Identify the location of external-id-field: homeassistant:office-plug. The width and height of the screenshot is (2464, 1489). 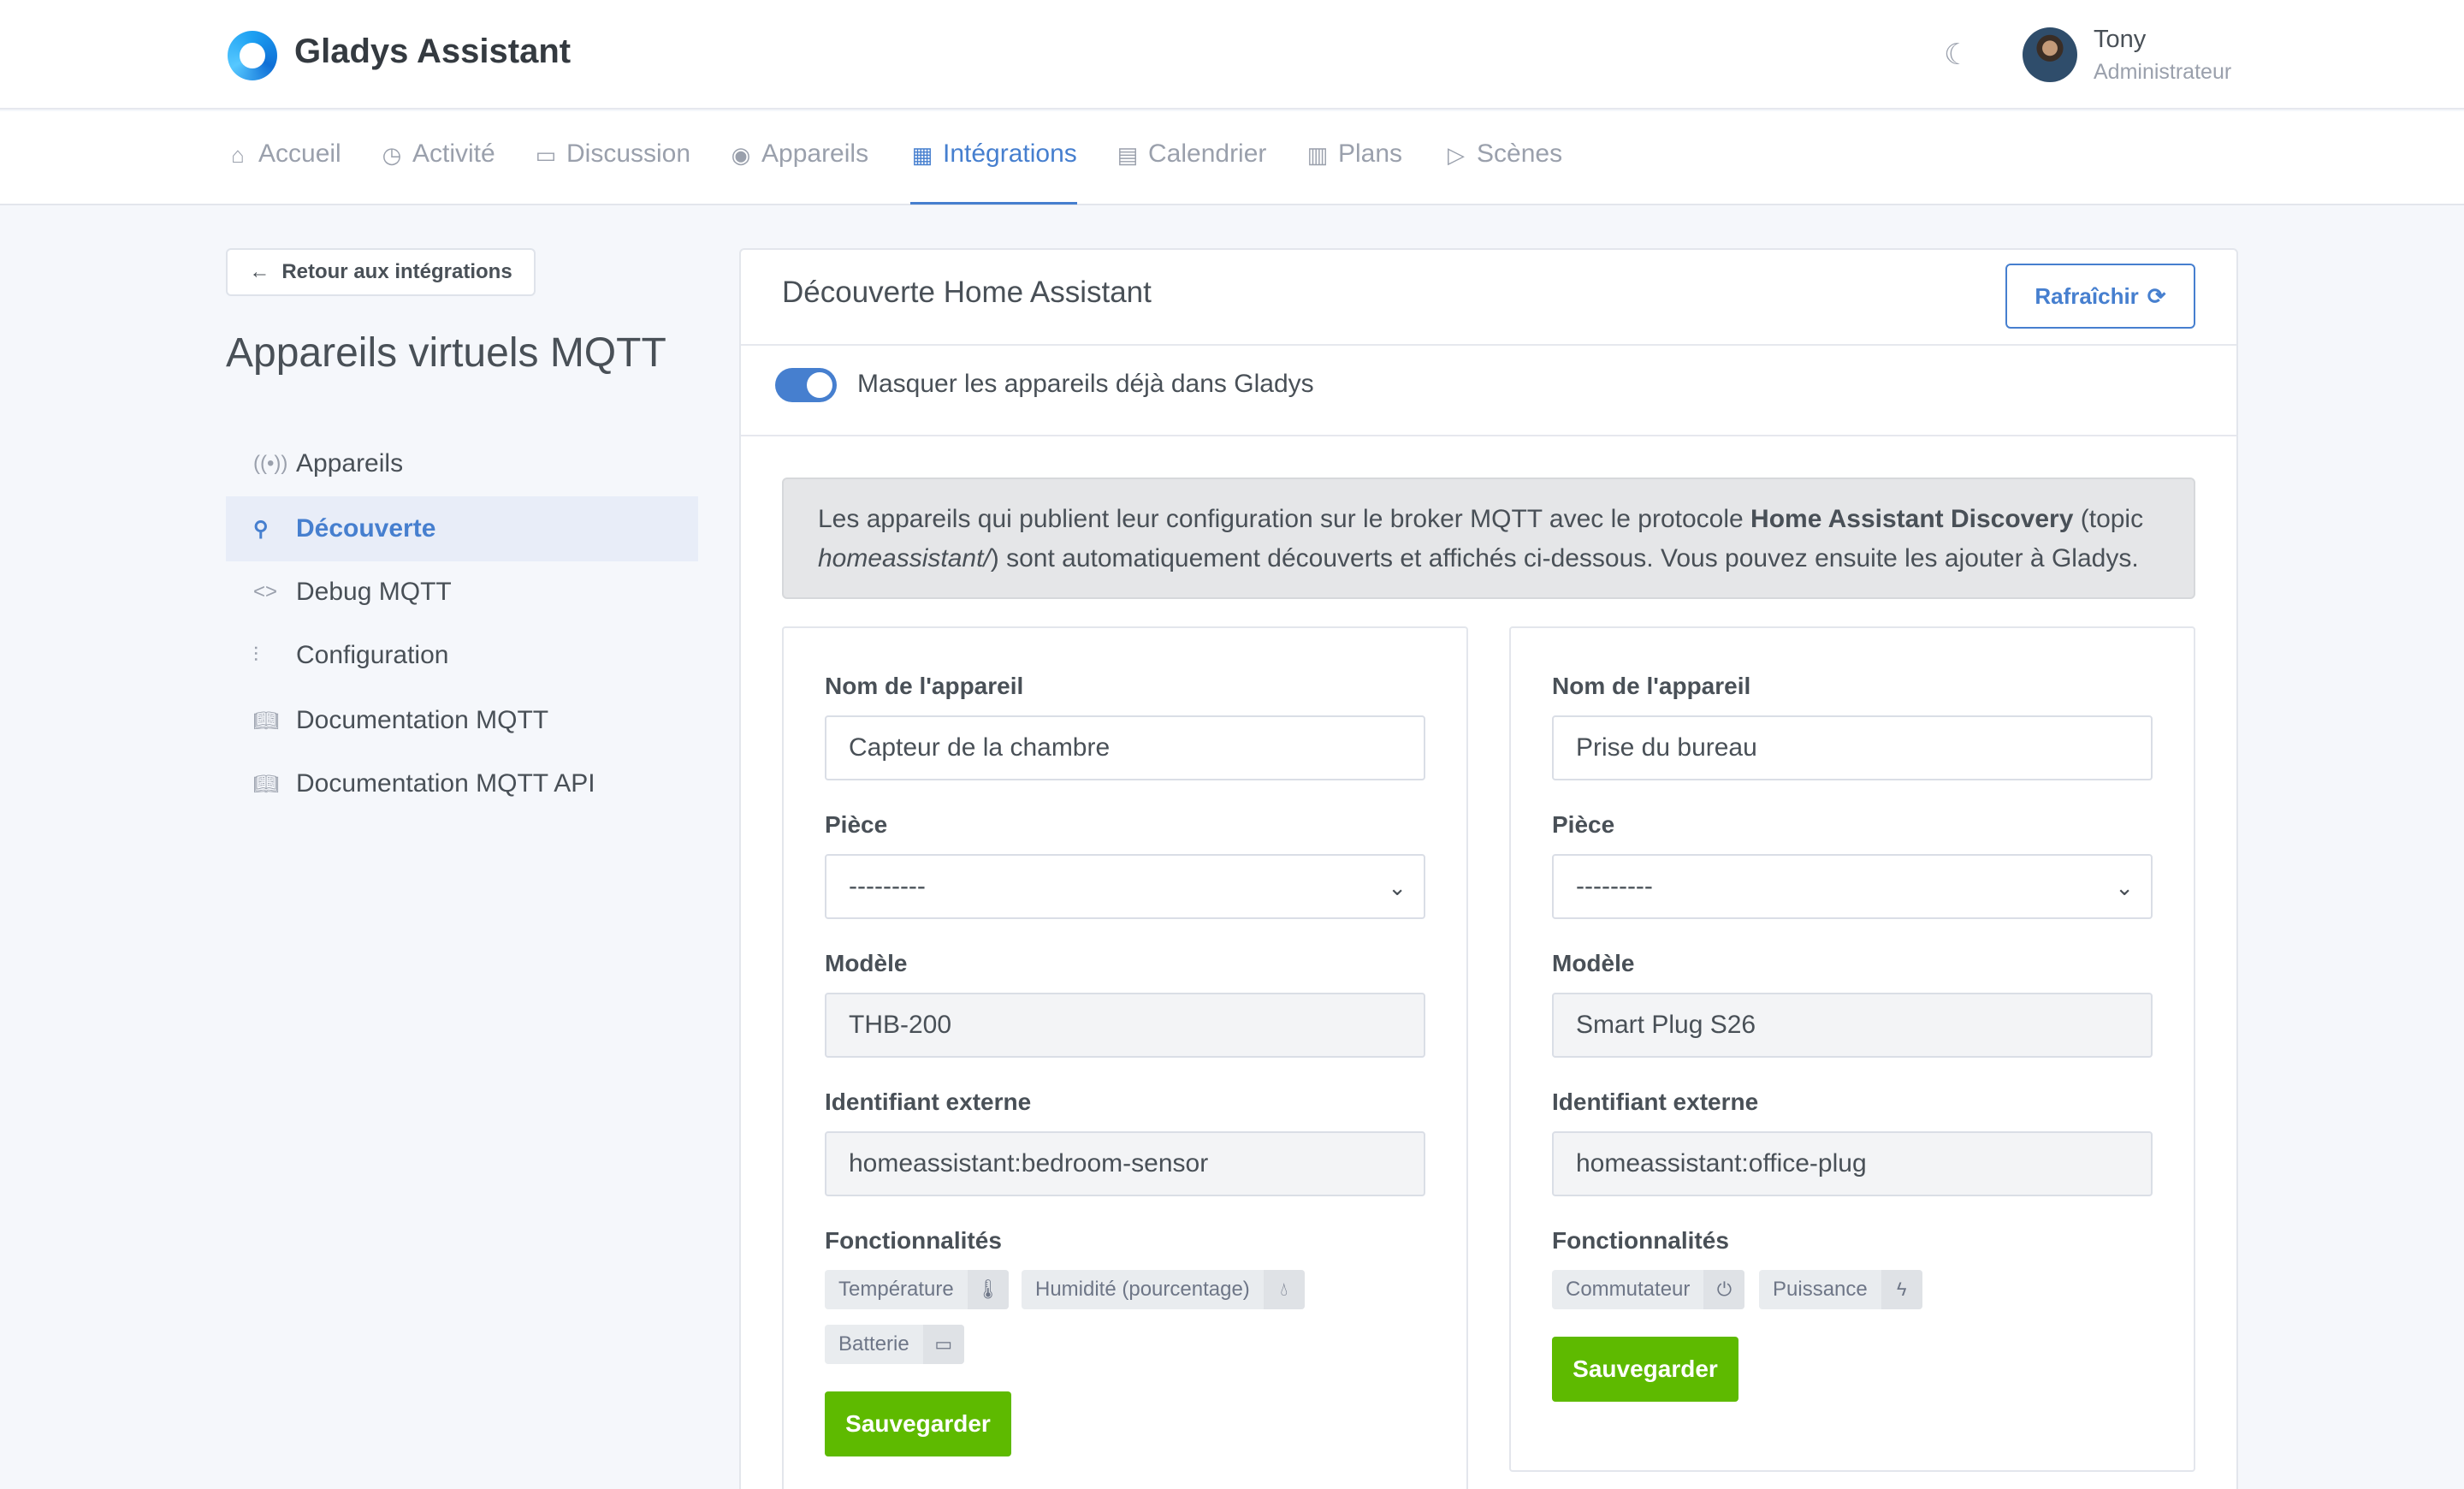
(1852, 1163).